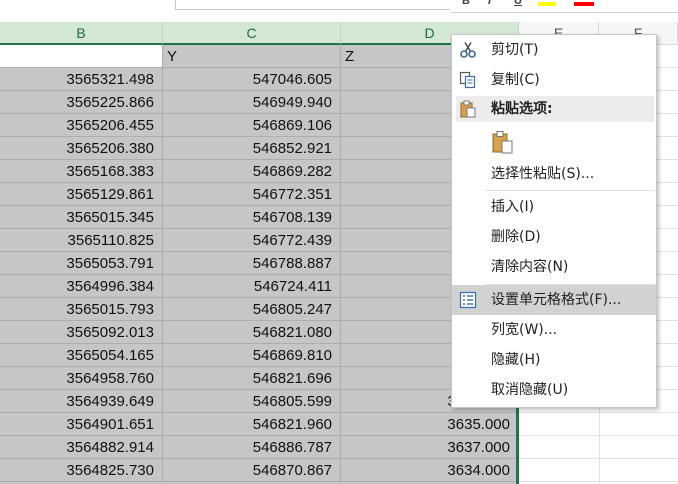  Describe the element at coordinates (547, 4) in the screenshot. I see `highlight-color-icon` at that location.